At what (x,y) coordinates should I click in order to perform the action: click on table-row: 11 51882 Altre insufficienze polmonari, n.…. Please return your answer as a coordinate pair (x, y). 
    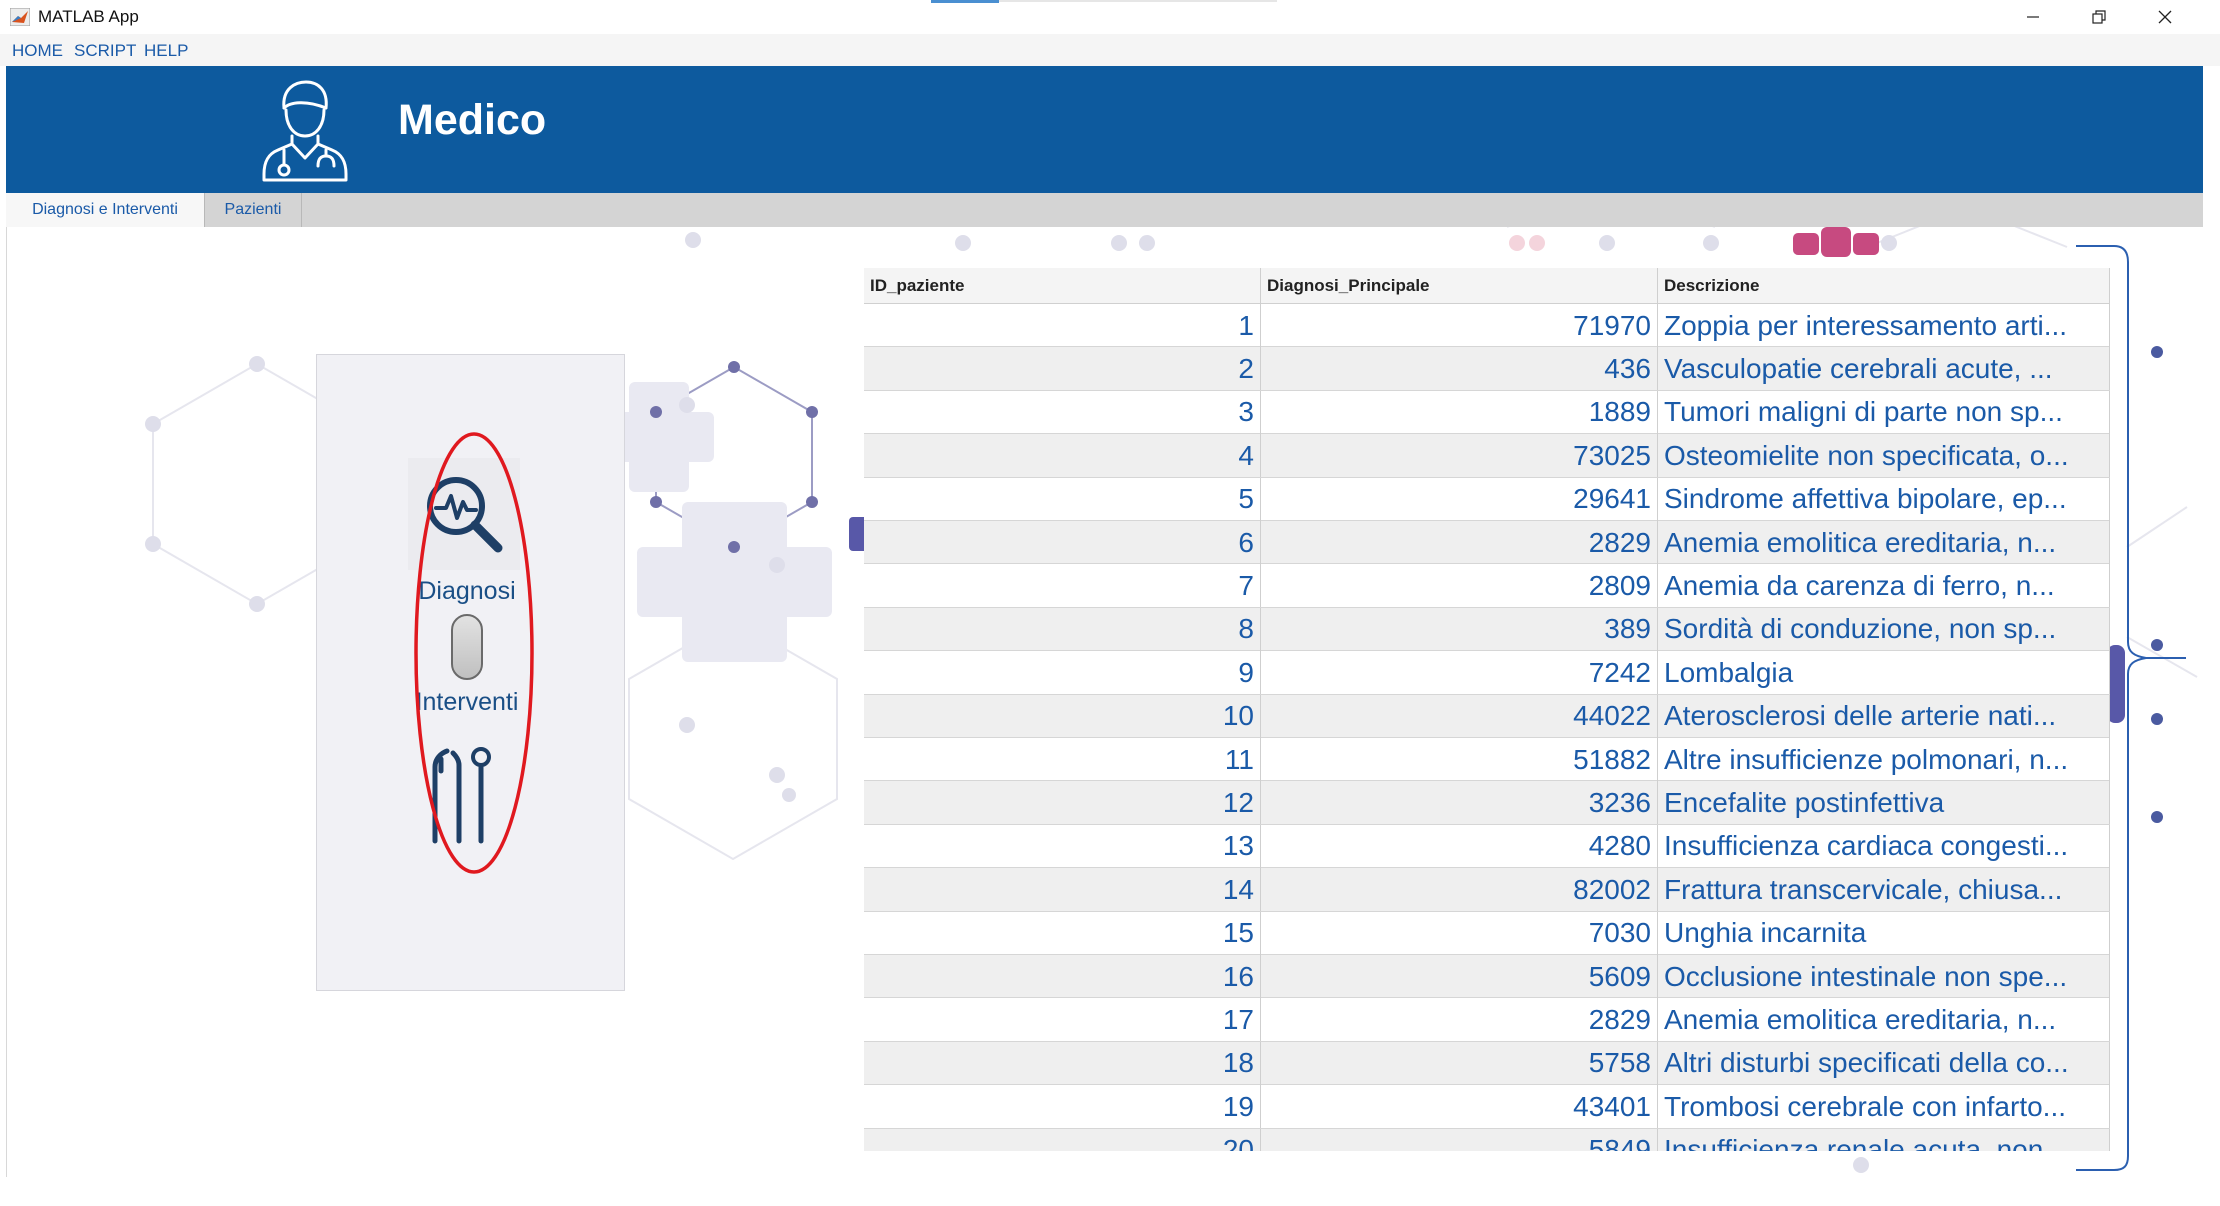
    Looking at the image, I should click on (1487, 760).